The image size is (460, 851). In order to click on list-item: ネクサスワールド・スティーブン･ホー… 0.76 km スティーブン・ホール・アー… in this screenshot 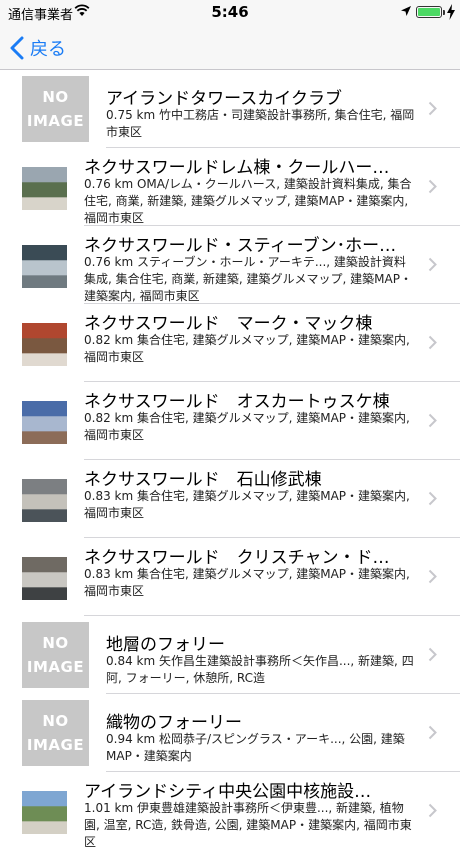, I will do `click(230, 265)`.